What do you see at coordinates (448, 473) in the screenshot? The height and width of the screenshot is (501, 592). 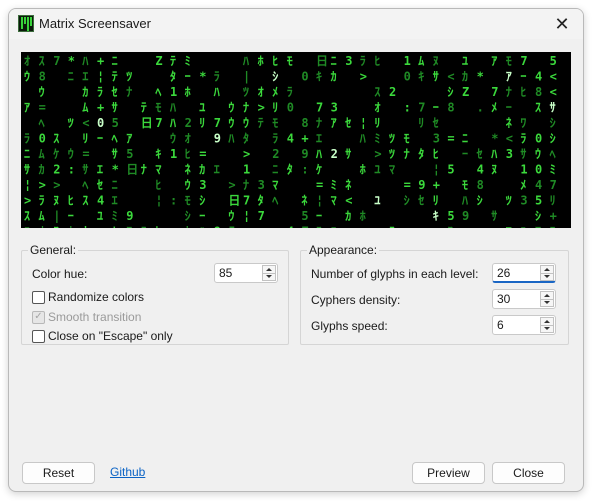 I see `preview-button: Preview` at bounding box center [448, 473].